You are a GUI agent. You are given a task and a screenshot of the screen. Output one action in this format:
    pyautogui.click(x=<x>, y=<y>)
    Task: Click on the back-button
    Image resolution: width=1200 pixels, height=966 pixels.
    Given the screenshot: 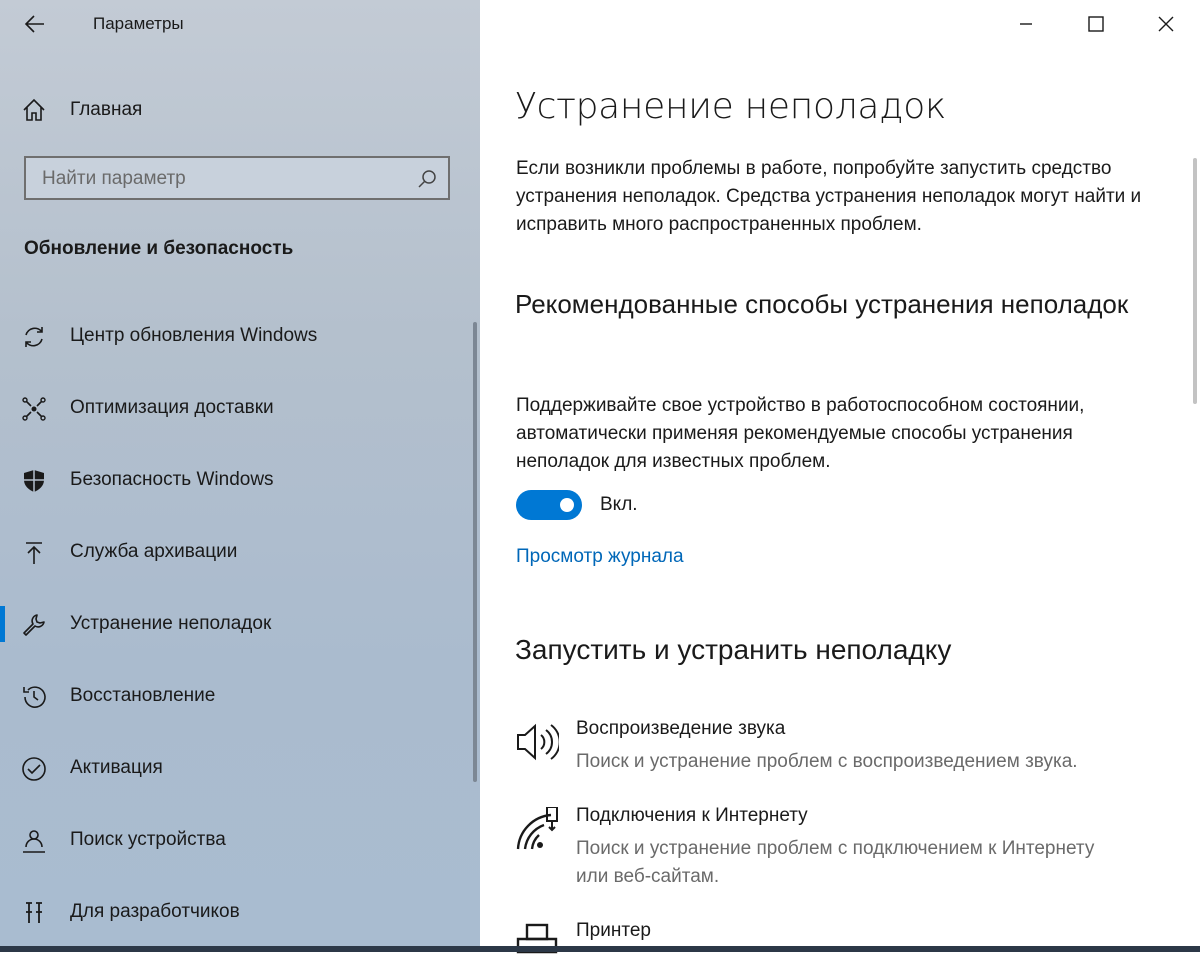 What is the action you would take?
    pyautogui.click(x=36, y=24)
    